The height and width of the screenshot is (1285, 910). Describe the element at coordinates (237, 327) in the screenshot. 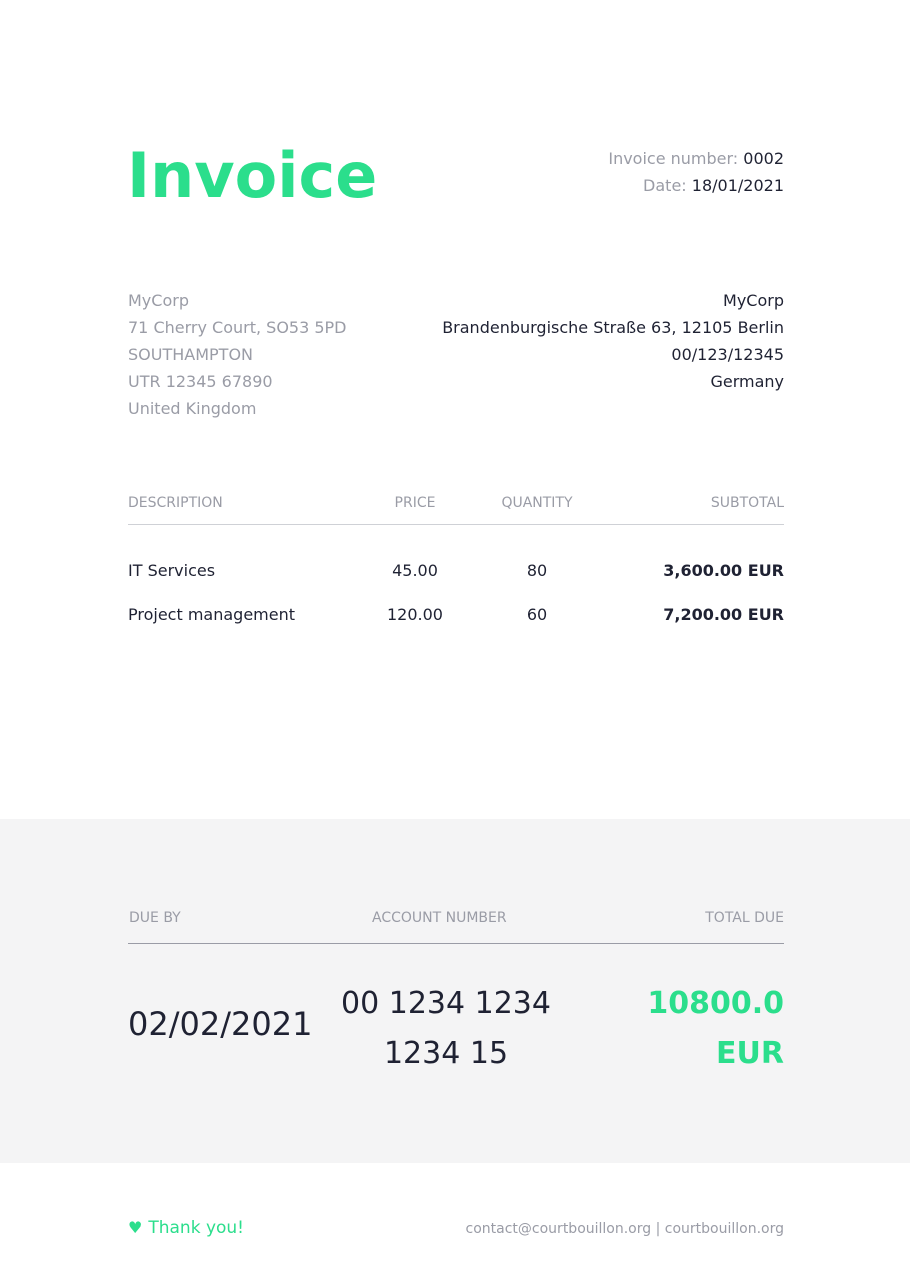

I see `sender-address-line: 71 Cherry Court, SO53 5PD` at that location.